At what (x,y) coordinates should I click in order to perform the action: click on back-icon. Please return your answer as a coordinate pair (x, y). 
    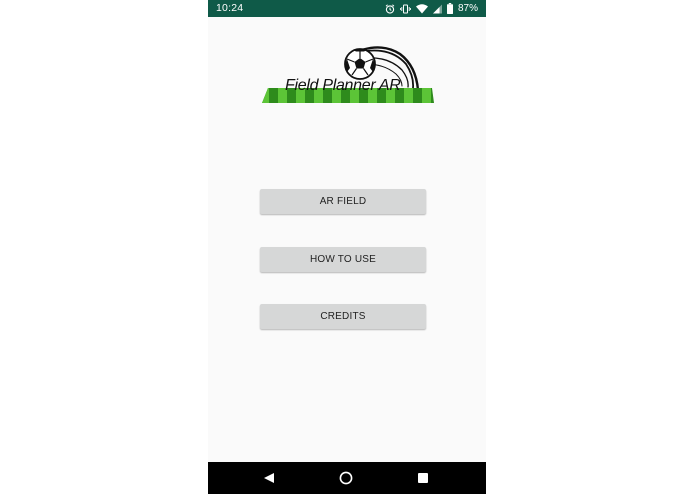
    Looking at the image, I should click on (269, 478).